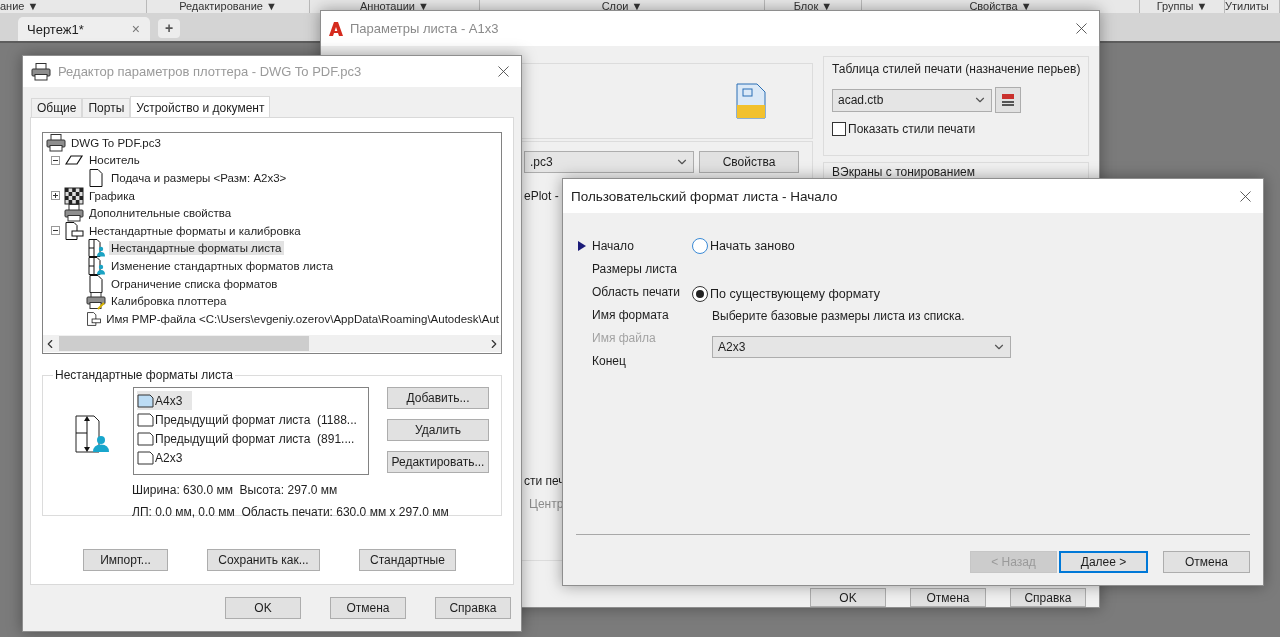 This screenshot has width=1280, height=637. What do you see at coordinates (904, 172) in the screenshot?
I see `group-title: ВЭкраны с тонированием` at bounding box center [904, 172].